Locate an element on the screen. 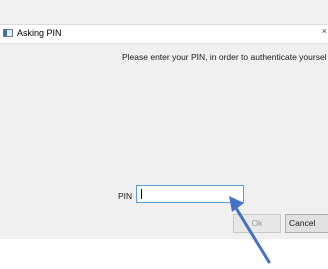  annotation-arrow is located at coordinates (250, 230).